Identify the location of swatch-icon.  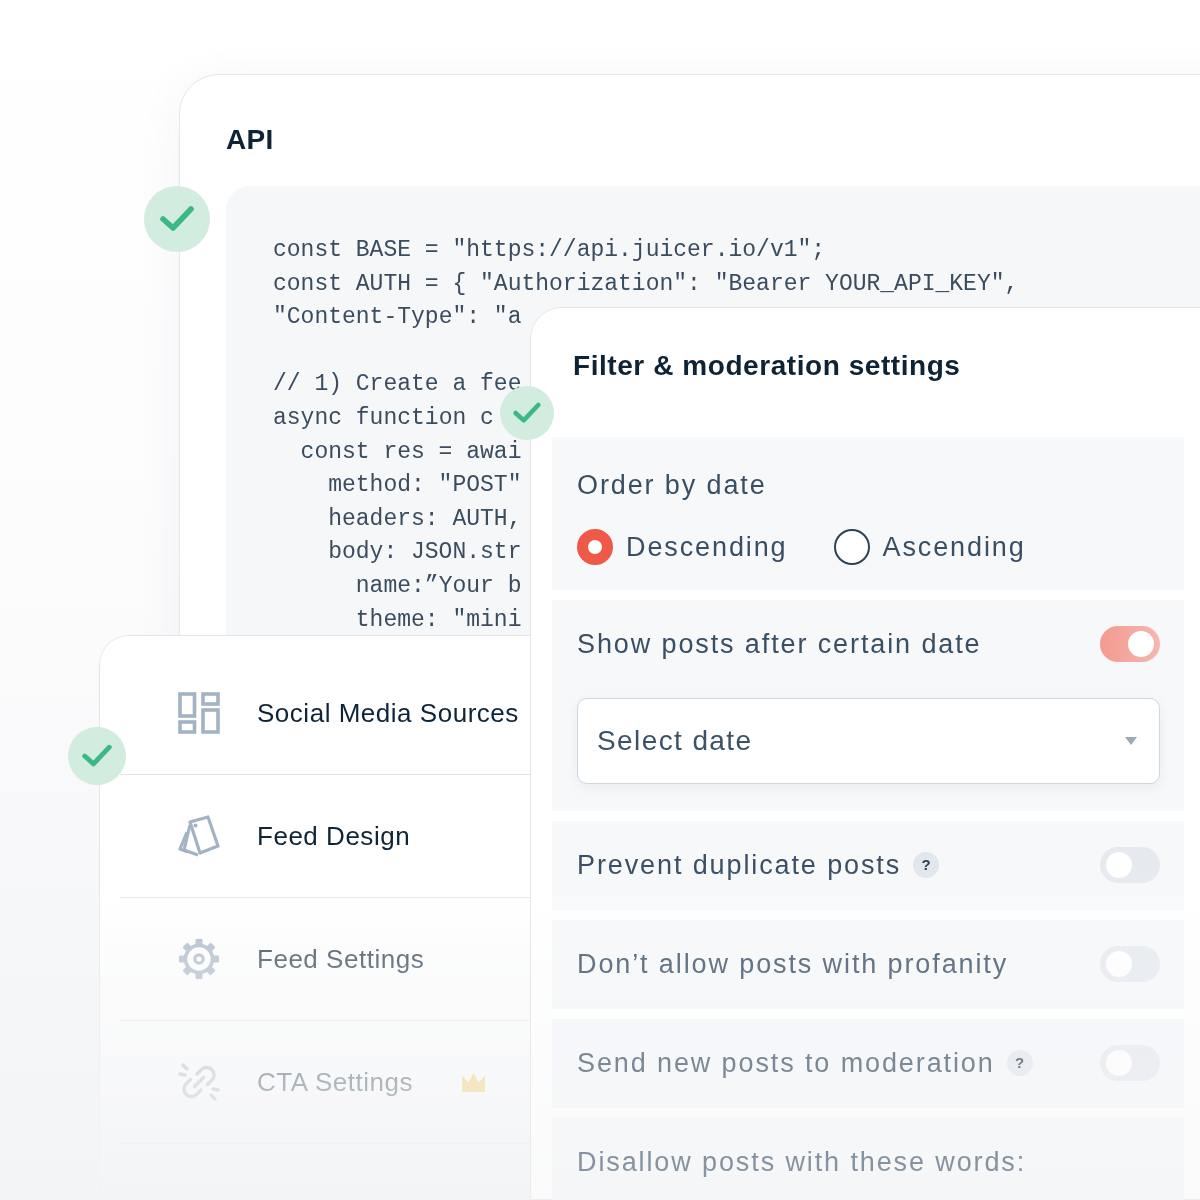
(199, 836).